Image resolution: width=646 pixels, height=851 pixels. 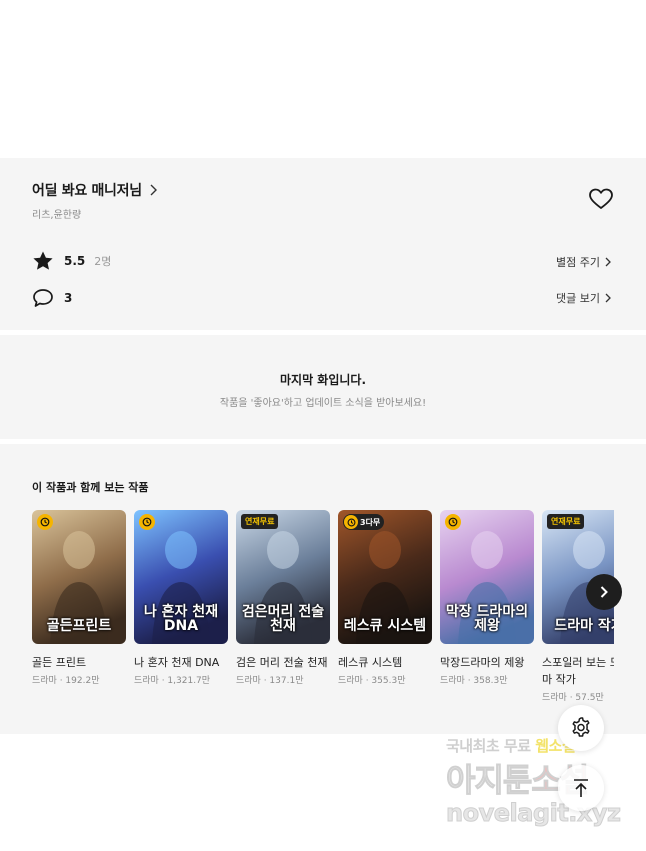 What do you see at coordinates (370, 662) in the screenshot?
I see `recommendation-title: 레스큐 시스템` at bounding box center [370, 662].